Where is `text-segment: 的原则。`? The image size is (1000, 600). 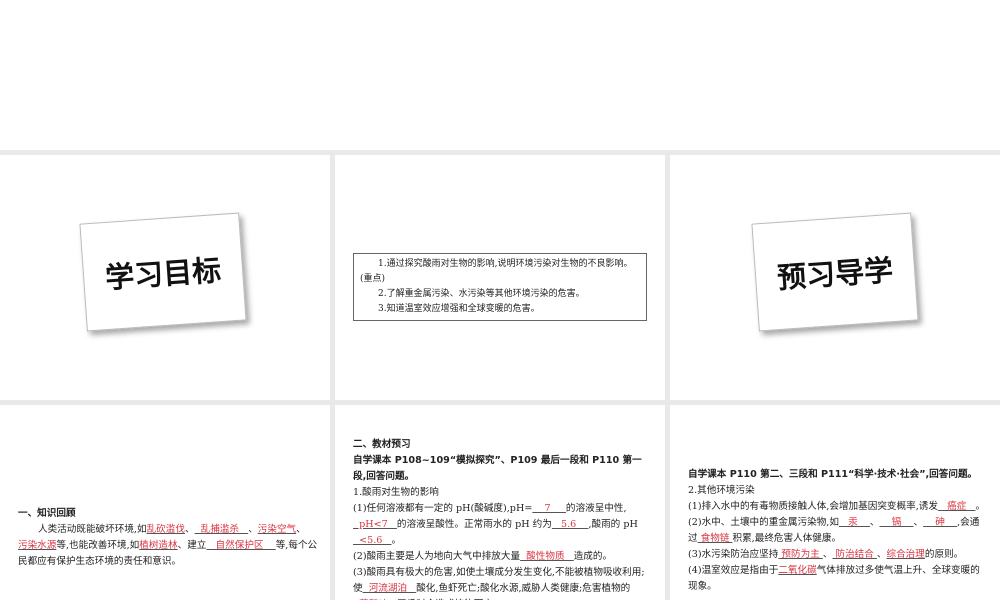 text-segment: 的原则。 is located at coordinates (944, 554).